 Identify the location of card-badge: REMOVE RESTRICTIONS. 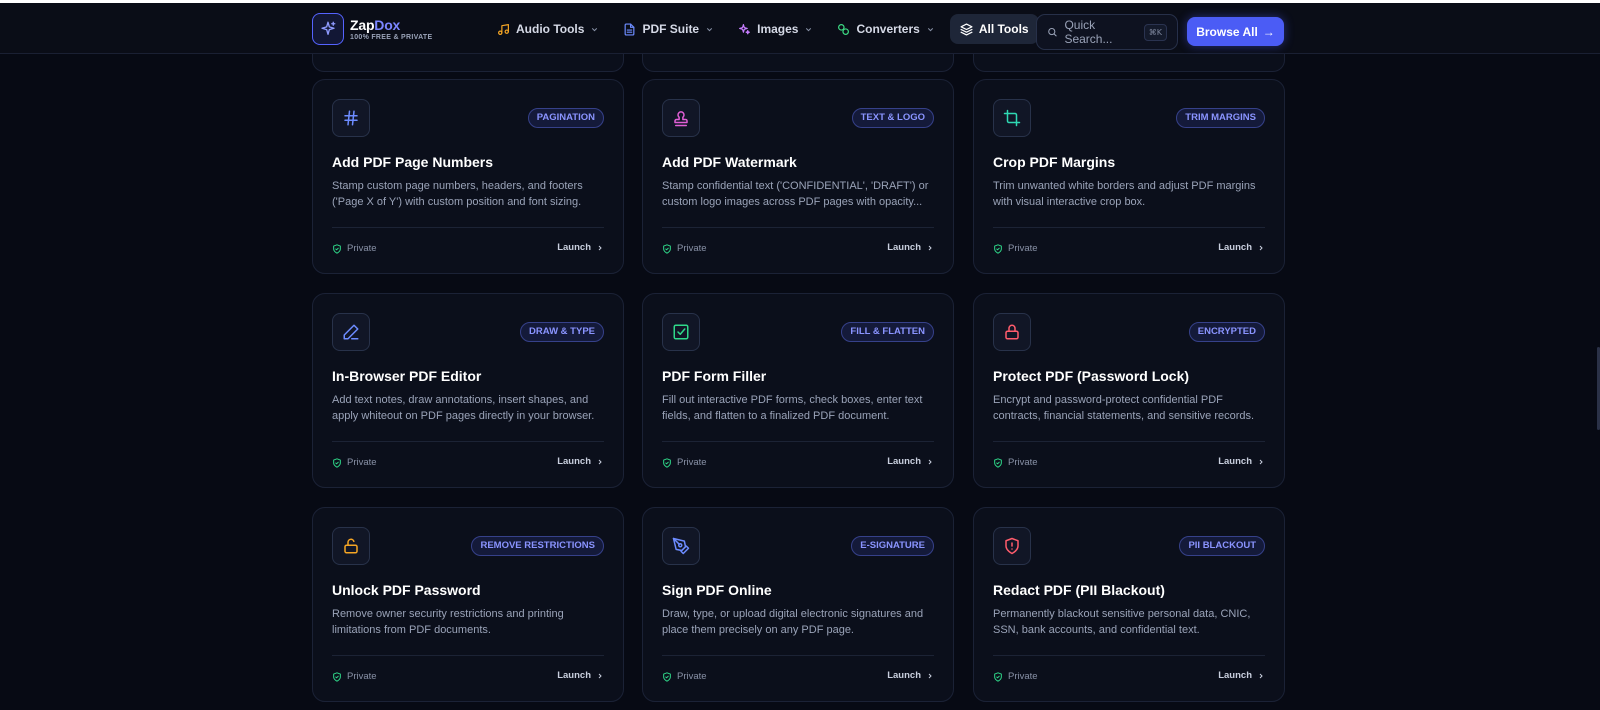
(537, 546).